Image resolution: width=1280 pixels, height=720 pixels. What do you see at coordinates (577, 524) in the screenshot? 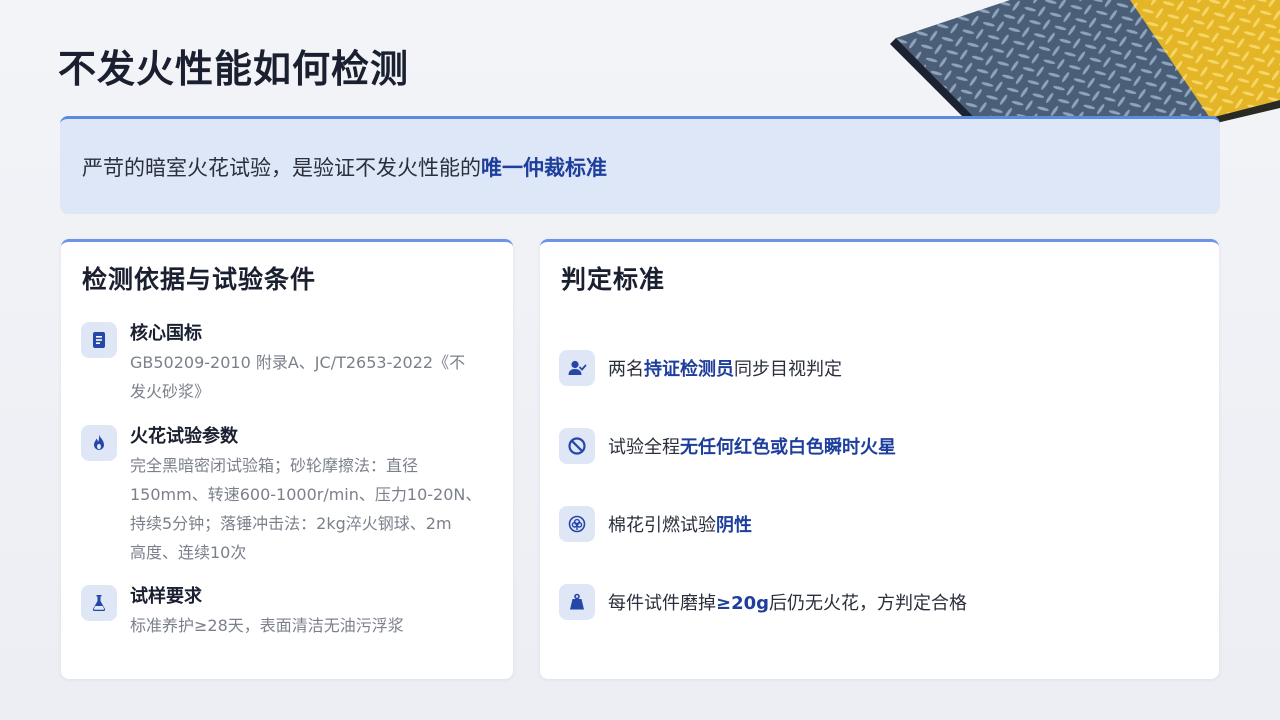
I see `cotton-icon` at bounding box center [577, 524].